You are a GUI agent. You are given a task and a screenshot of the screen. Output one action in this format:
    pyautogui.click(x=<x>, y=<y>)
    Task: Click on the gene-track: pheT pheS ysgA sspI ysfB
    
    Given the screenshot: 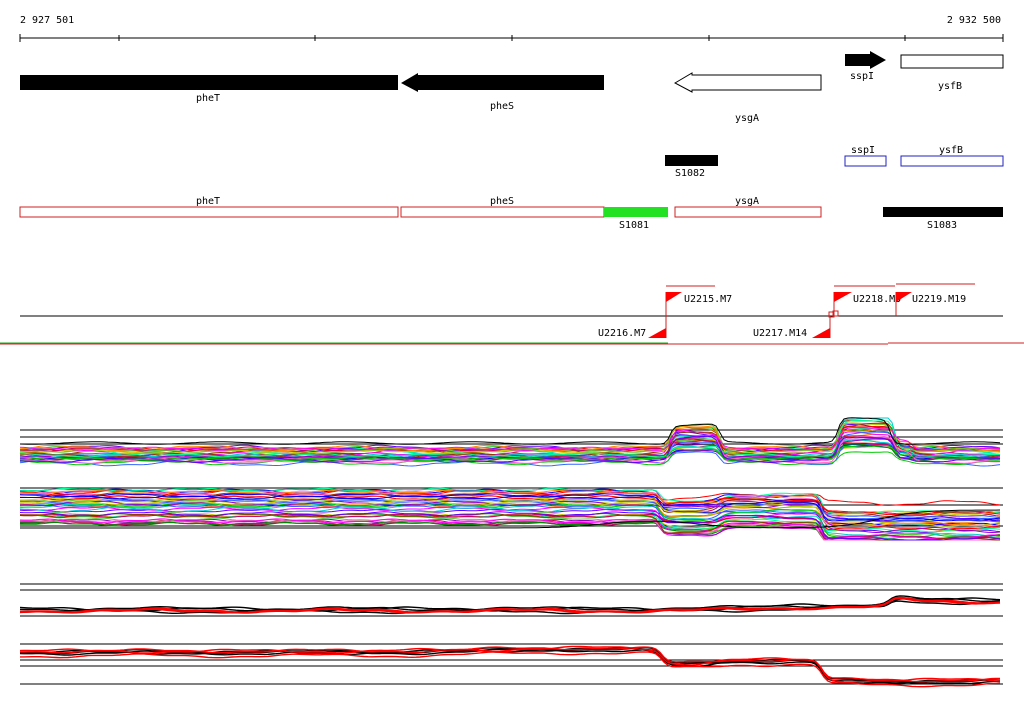 What is the action you would take?
    pyautogui.click(x=512, y=87)
    